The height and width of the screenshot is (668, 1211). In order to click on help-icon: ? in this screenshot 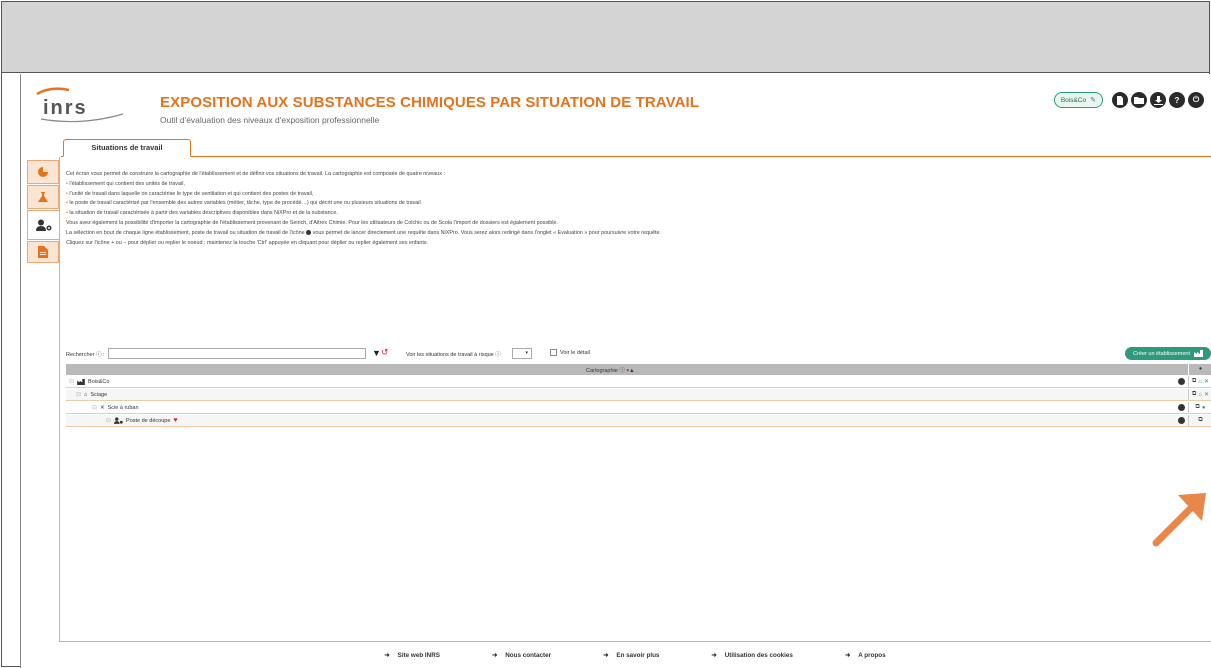, I will do `click(1177, 100)`.